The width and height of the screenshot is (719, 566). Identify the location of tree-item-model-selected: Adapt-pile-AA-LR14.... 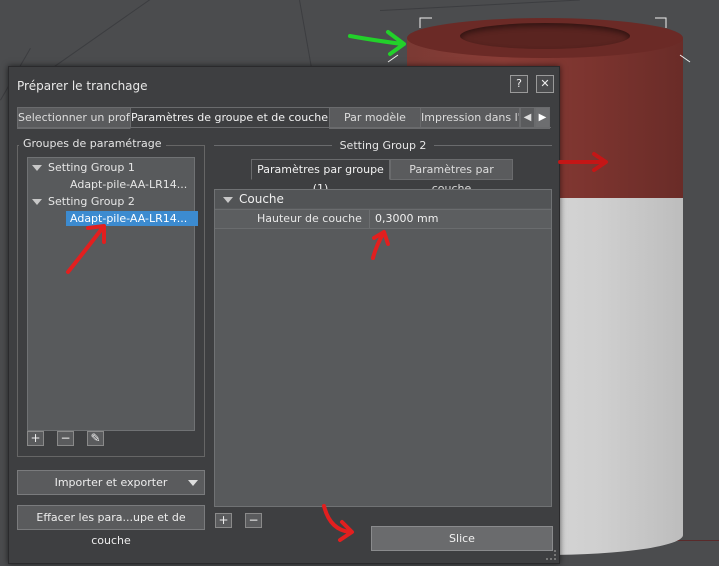
(132, 218).